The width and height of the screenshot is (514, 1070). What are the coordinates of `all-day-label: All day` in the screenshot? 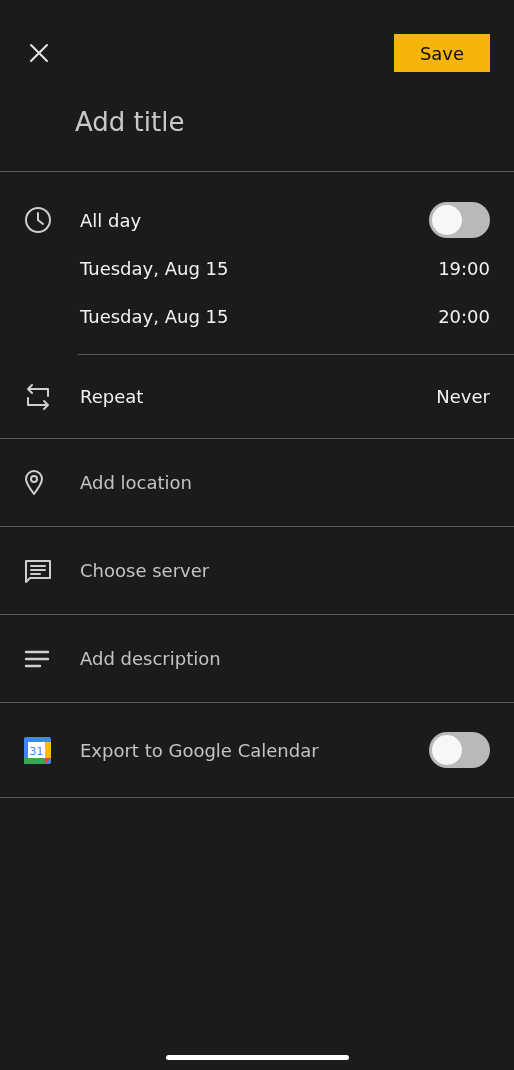 It's located at (111, 220).